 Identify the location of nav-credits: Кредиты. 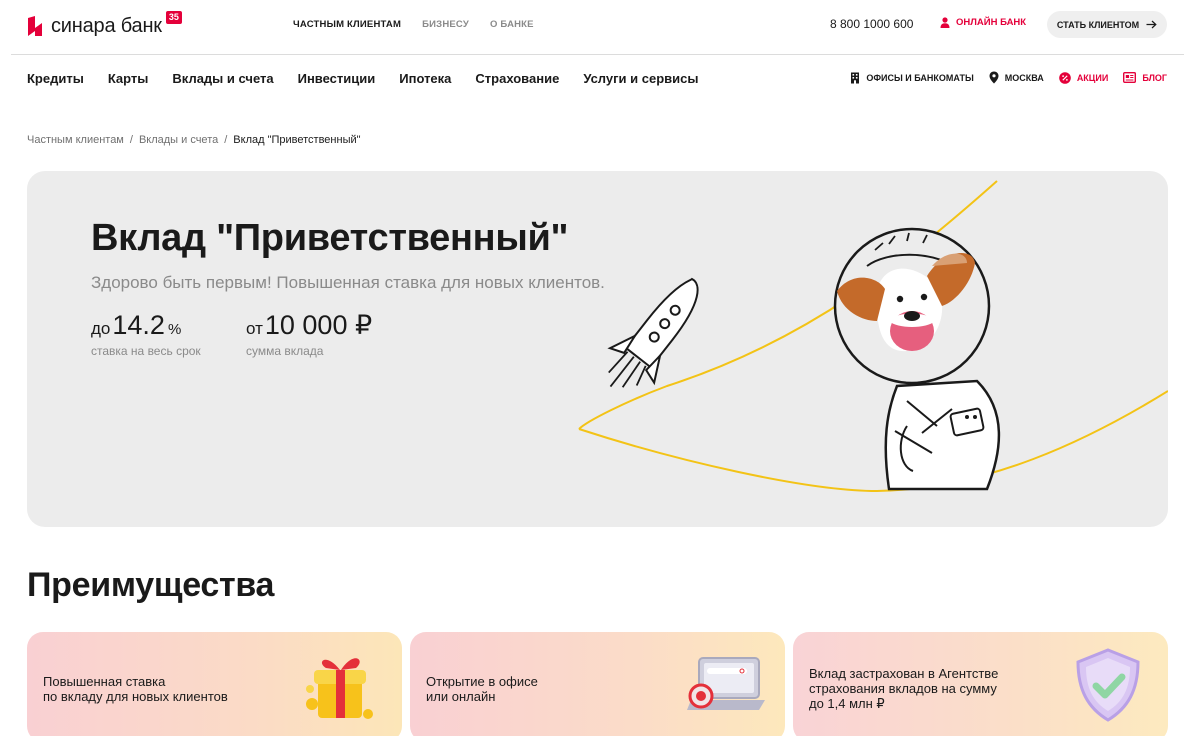
(55, 78).